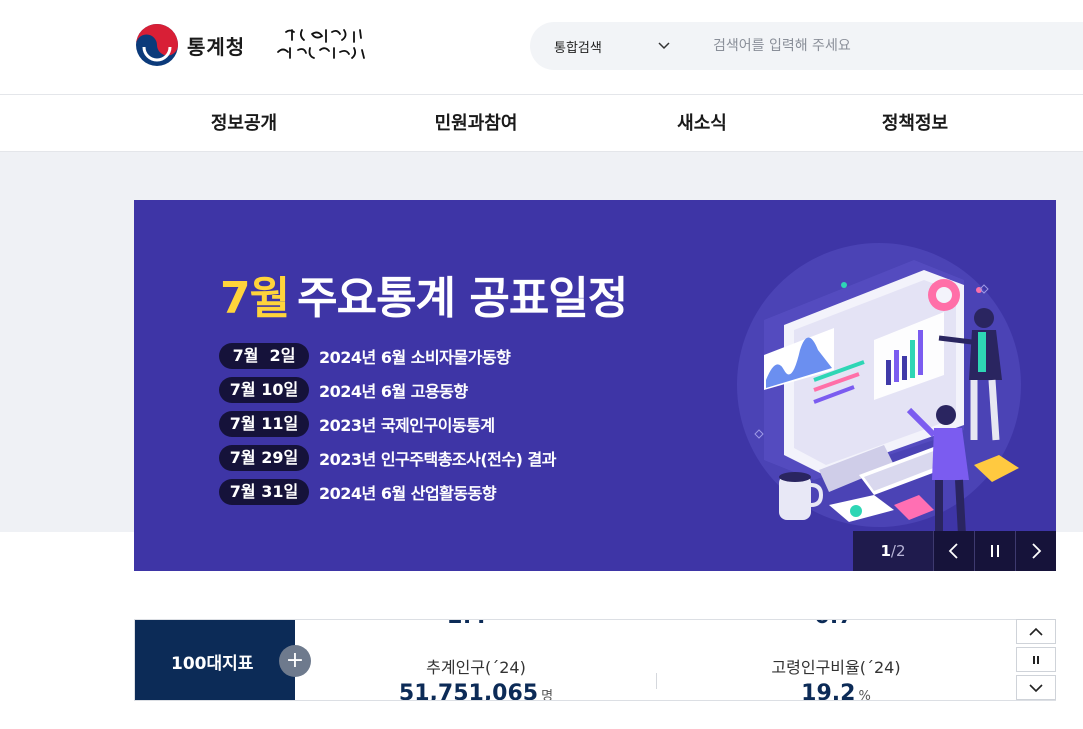 The height and width of the screenshot is (729, 1083). Describe the element at coordinates (656, 681) in the screenshot. I see `indicator-divider` at that location.